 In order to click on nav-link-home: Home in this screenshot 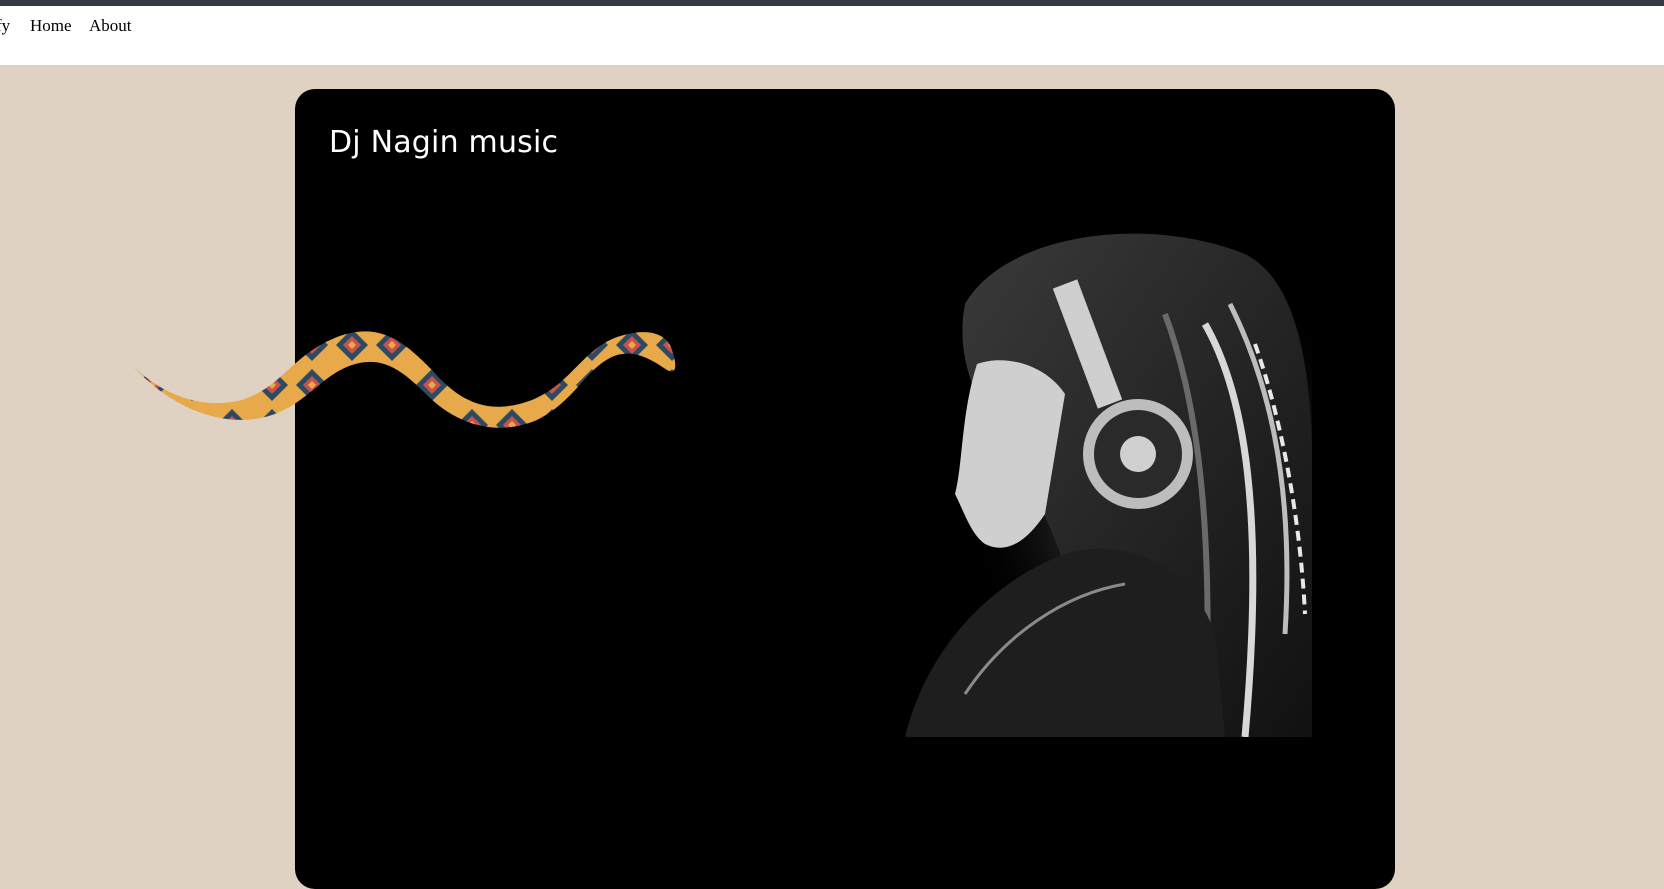, I will do `click(51, 26)`.